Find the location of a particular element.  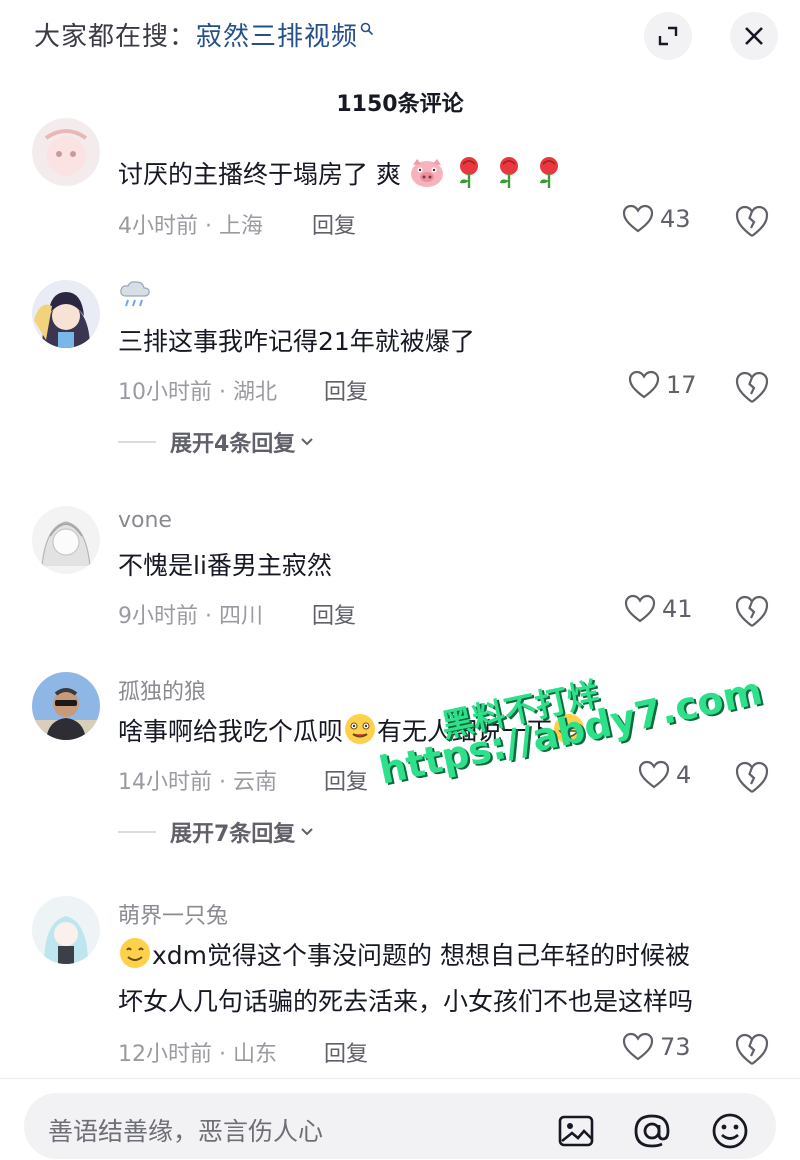

comment-count-title: 1150条评论 is located at coordinates (400, 104).